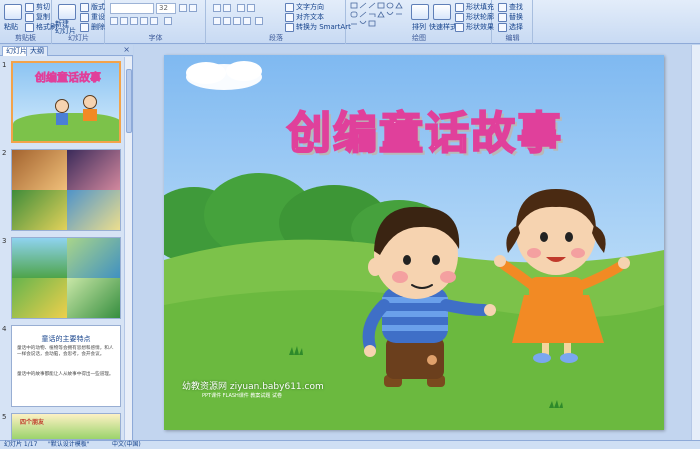 The image size is (700, 449). Describe the element at coordinates (166, 8) in the screenshot. I see `font-size-combo: 32` at that location.